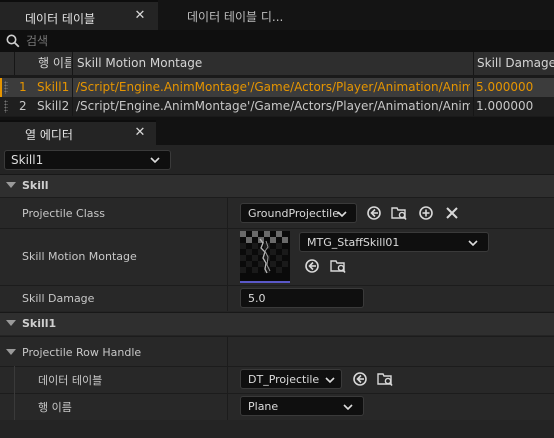  Describe the element at coordinates (49, 135) in the screenshot. I see `tab-column-editor-label: 열 에디터` at that location.